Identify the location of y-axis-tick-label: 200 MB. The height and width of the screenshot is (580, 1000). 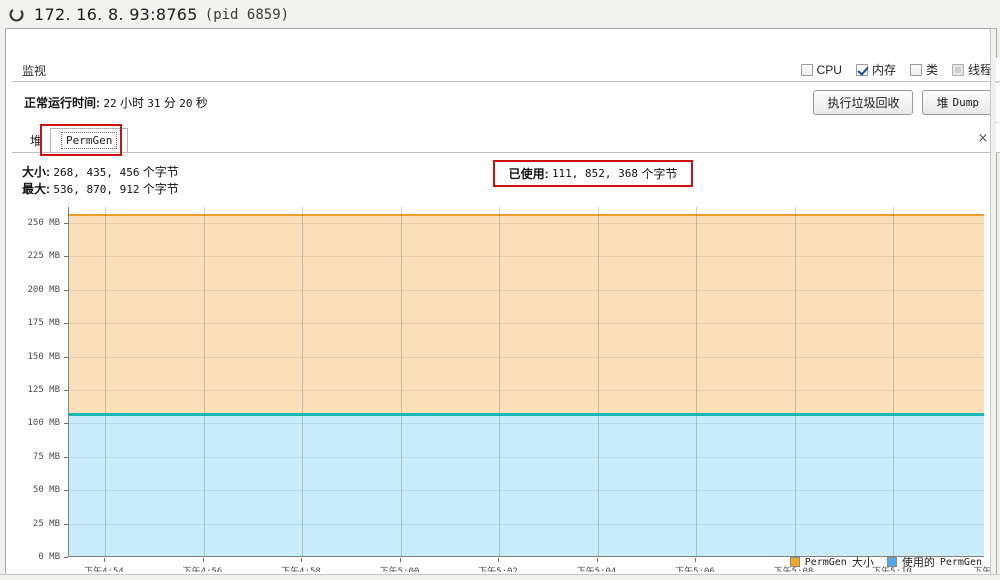
(43, 289).